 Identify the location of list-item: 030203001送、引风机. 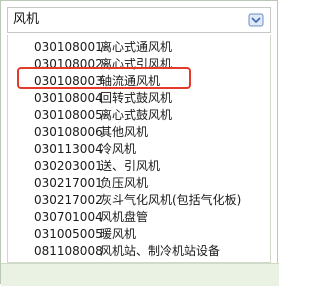
(97, 166).